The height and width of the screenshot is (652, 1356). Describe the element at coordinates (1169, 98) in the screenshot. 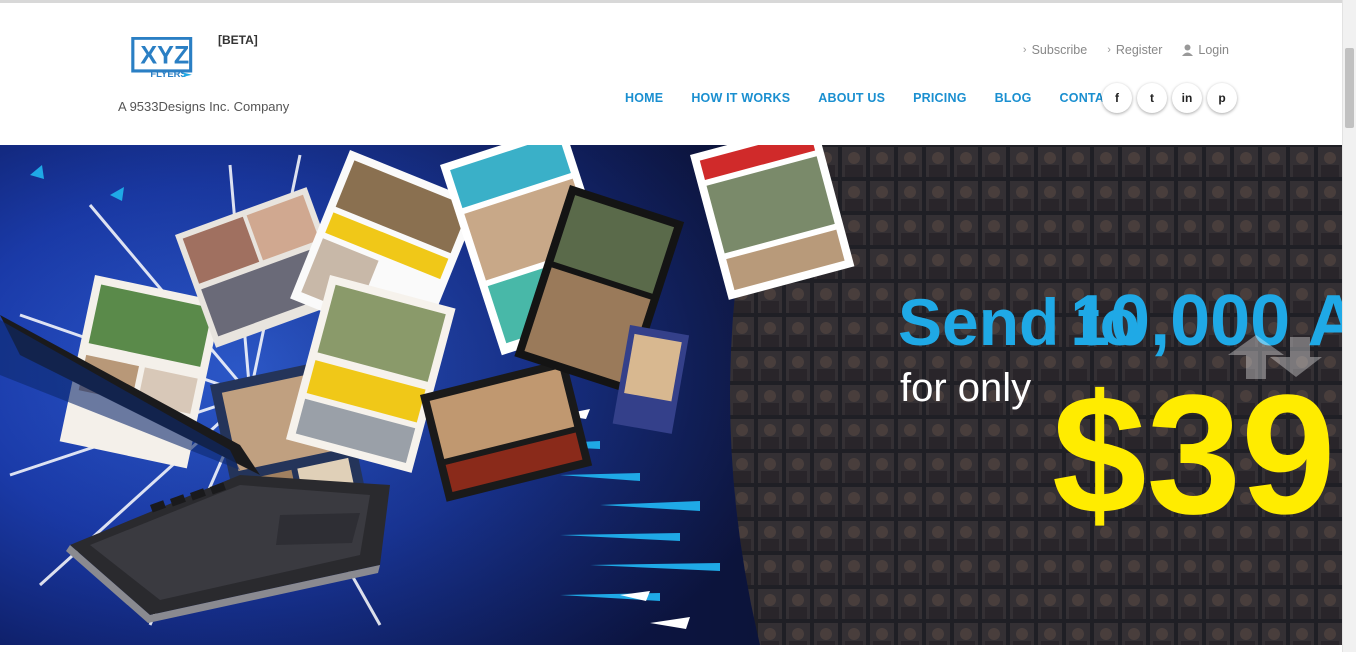

I see `social-links: f t in p` at that location.